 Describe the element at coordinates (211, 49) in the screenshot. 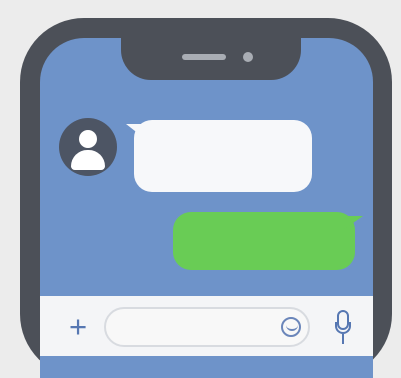

I see `phone-notch` at that location.